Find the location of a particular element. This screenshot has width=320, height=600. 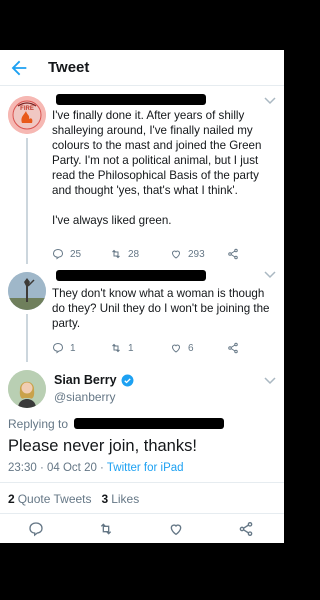

avatar-logo-text: FIRE is located at coordinates (27, 109).